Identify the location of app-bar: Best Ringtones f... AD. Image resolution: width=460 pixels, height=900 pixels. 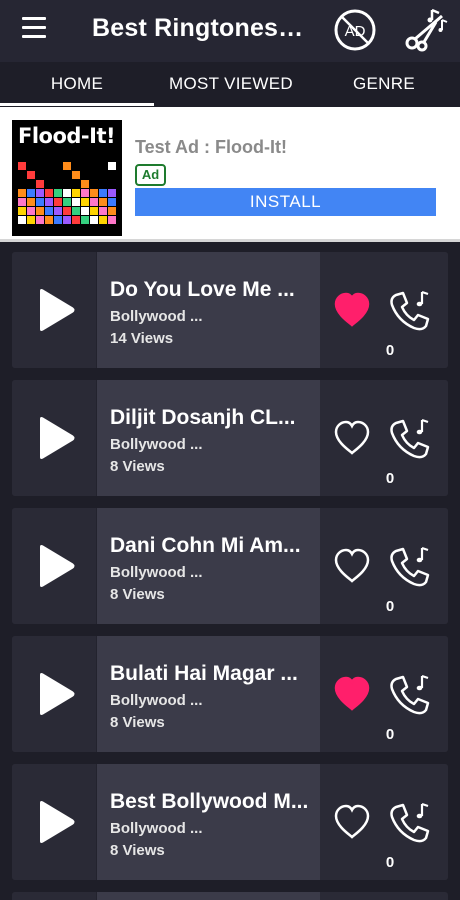
(230, 31).